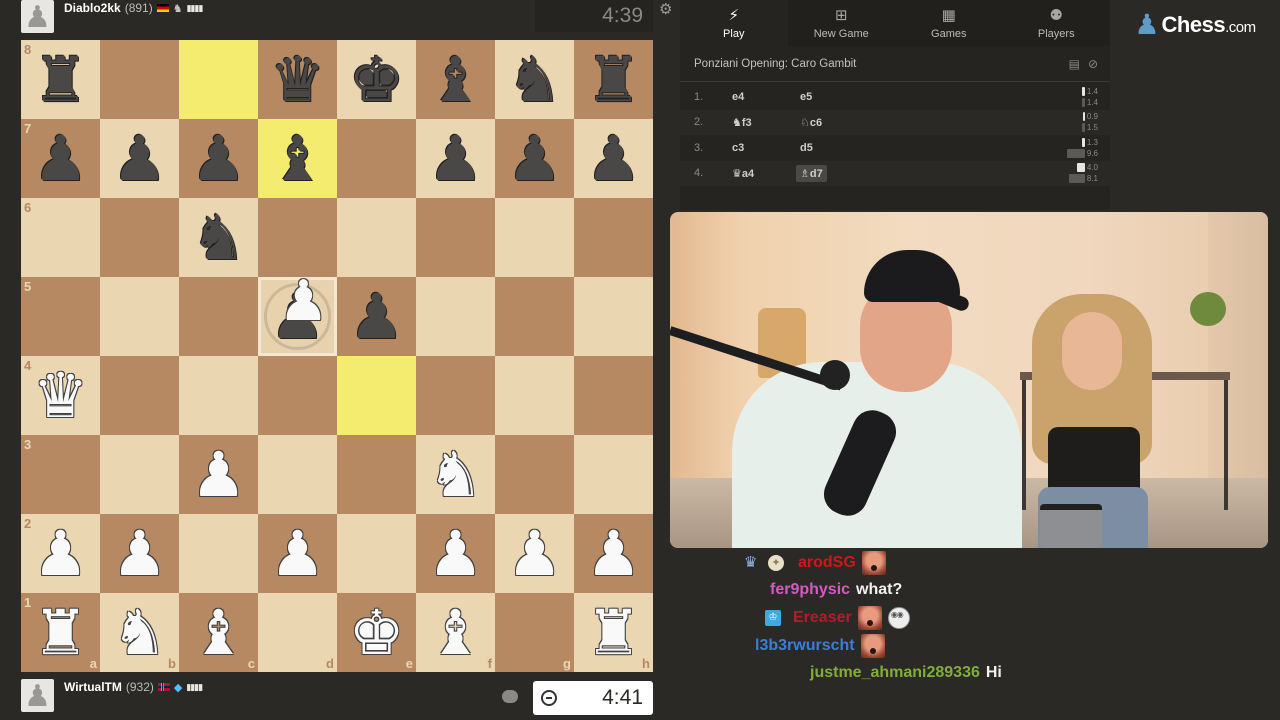  What do you see at coordinates (218, 316) in the screenshot?
I see `square-c5` at bounding box center [218, 316].